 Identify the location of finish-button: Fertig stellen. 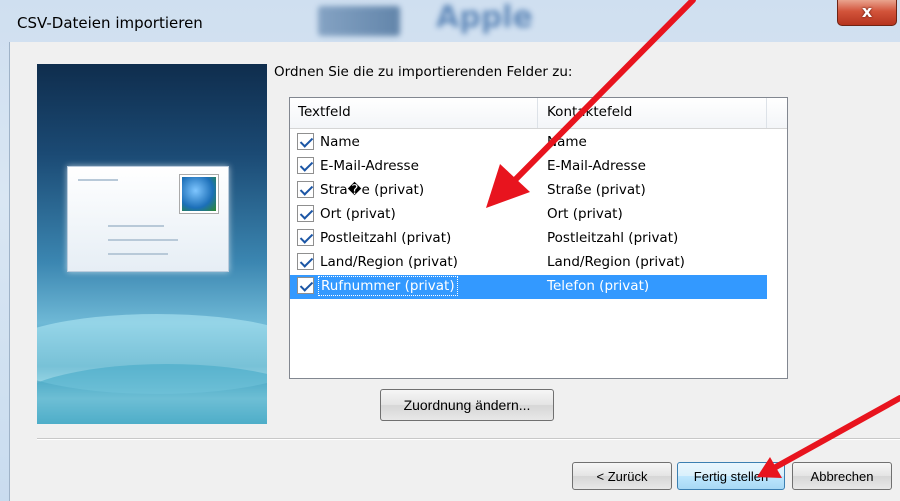
(731, 476).